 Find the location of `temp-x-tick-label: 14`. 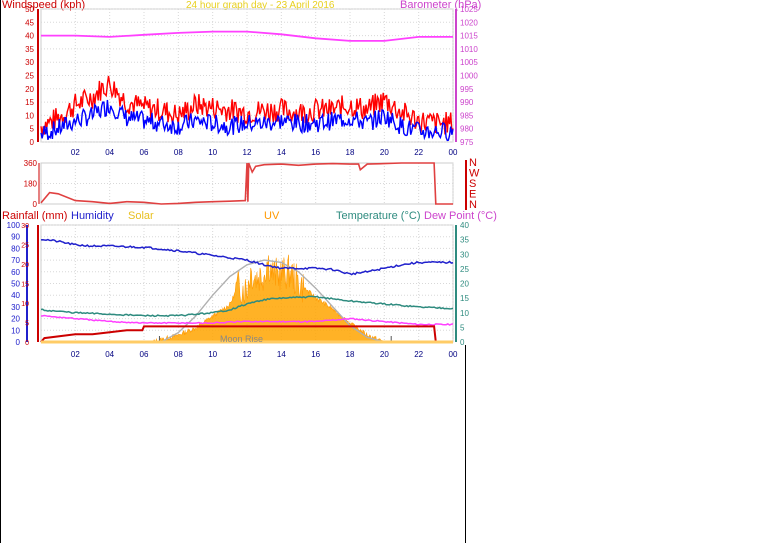

temp-x-tick-label: 14 is located at coordinates (281, 354).